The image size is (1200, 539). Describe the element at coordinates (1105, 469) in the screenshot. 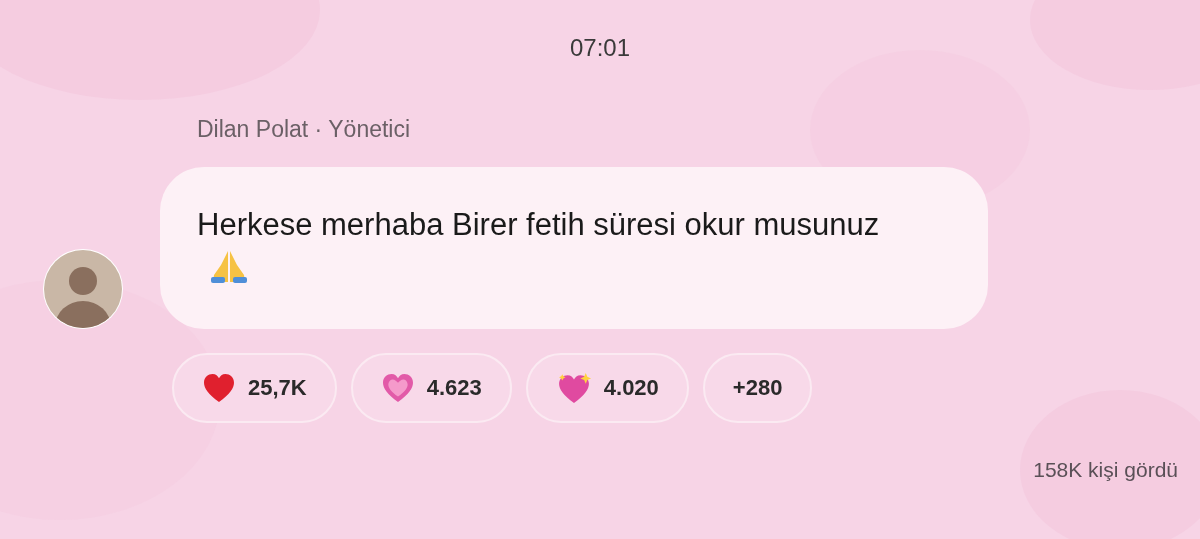

I see `view-count: 158K kişi gördü` at that location.